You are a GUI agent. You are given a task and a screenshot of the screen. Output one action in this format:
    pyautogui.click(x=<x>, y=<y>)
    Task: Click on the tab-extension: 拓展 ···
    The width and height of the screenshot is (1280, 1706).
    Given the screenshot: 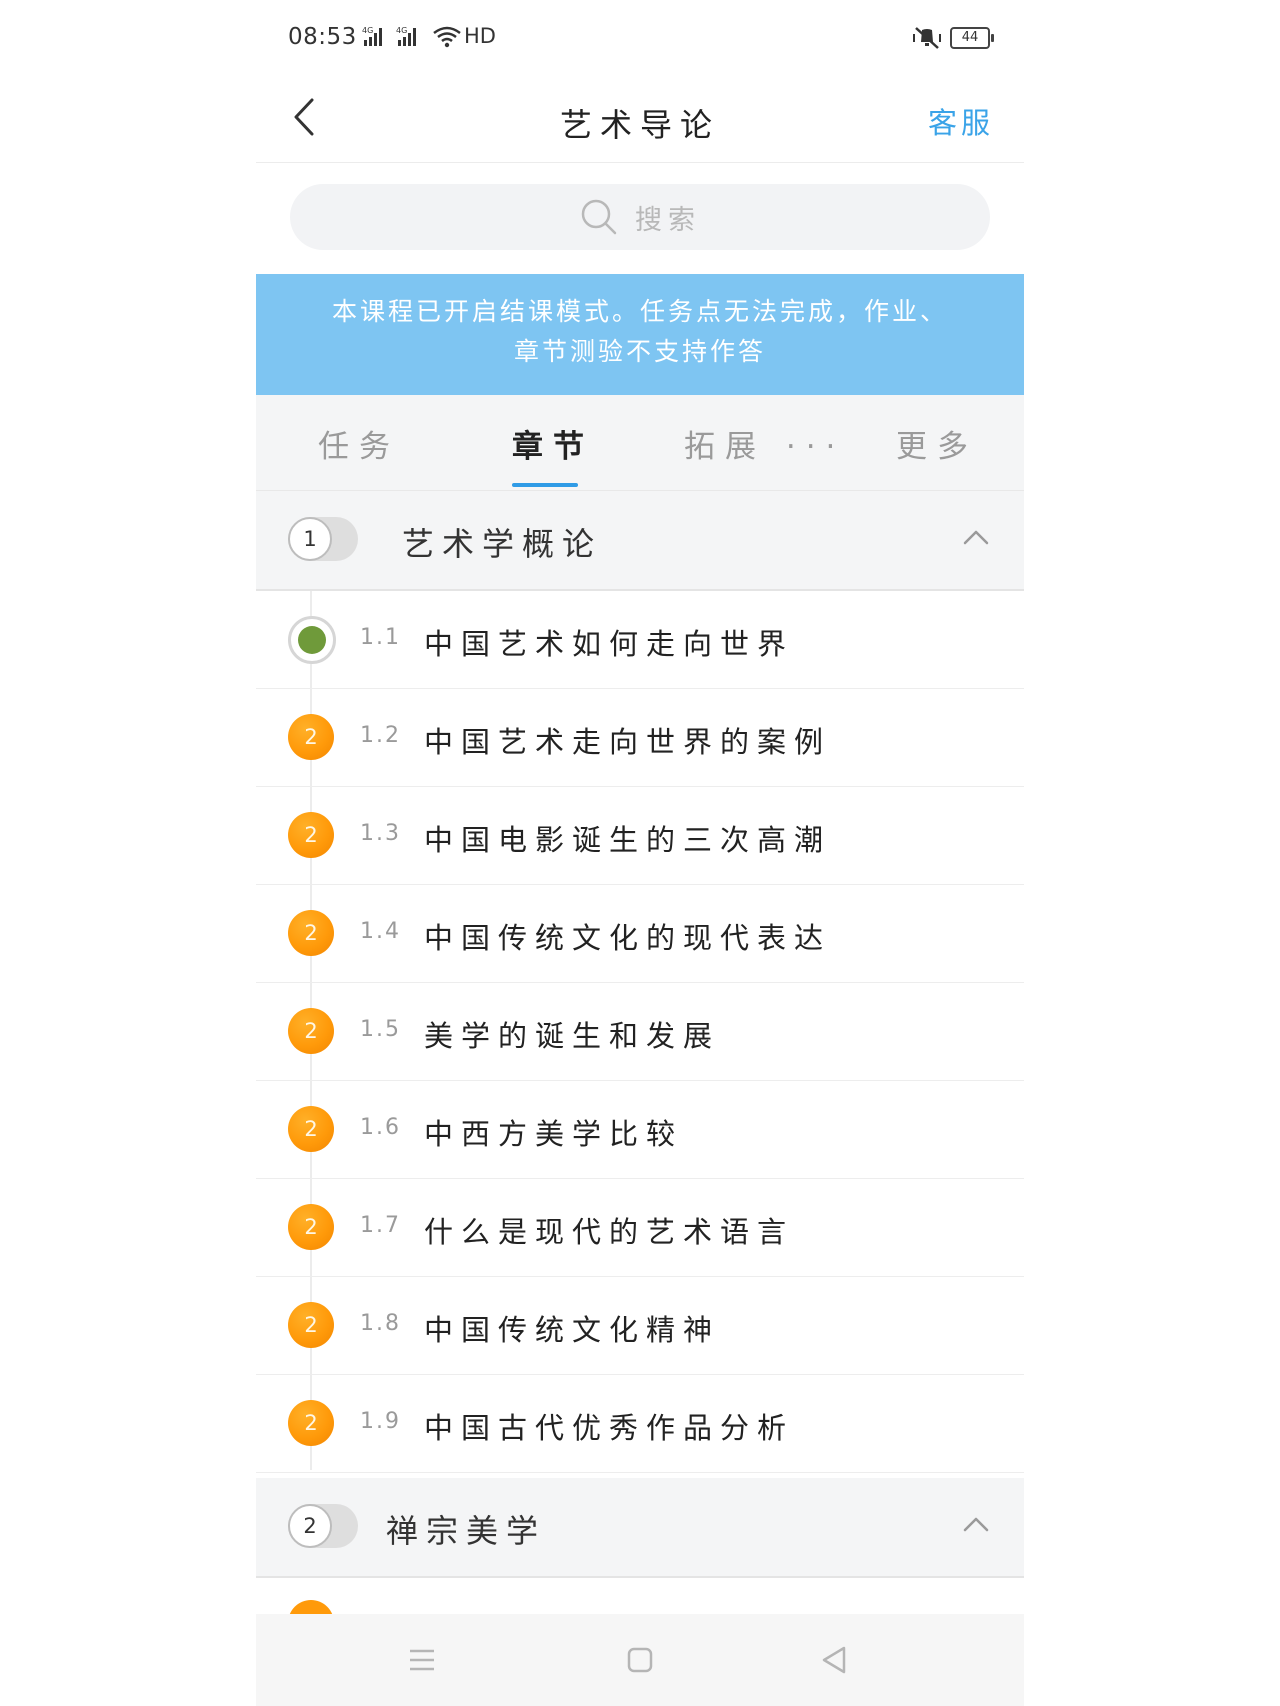 What is the action you would take?
    pyautogui.click(x=764, y=443)
    